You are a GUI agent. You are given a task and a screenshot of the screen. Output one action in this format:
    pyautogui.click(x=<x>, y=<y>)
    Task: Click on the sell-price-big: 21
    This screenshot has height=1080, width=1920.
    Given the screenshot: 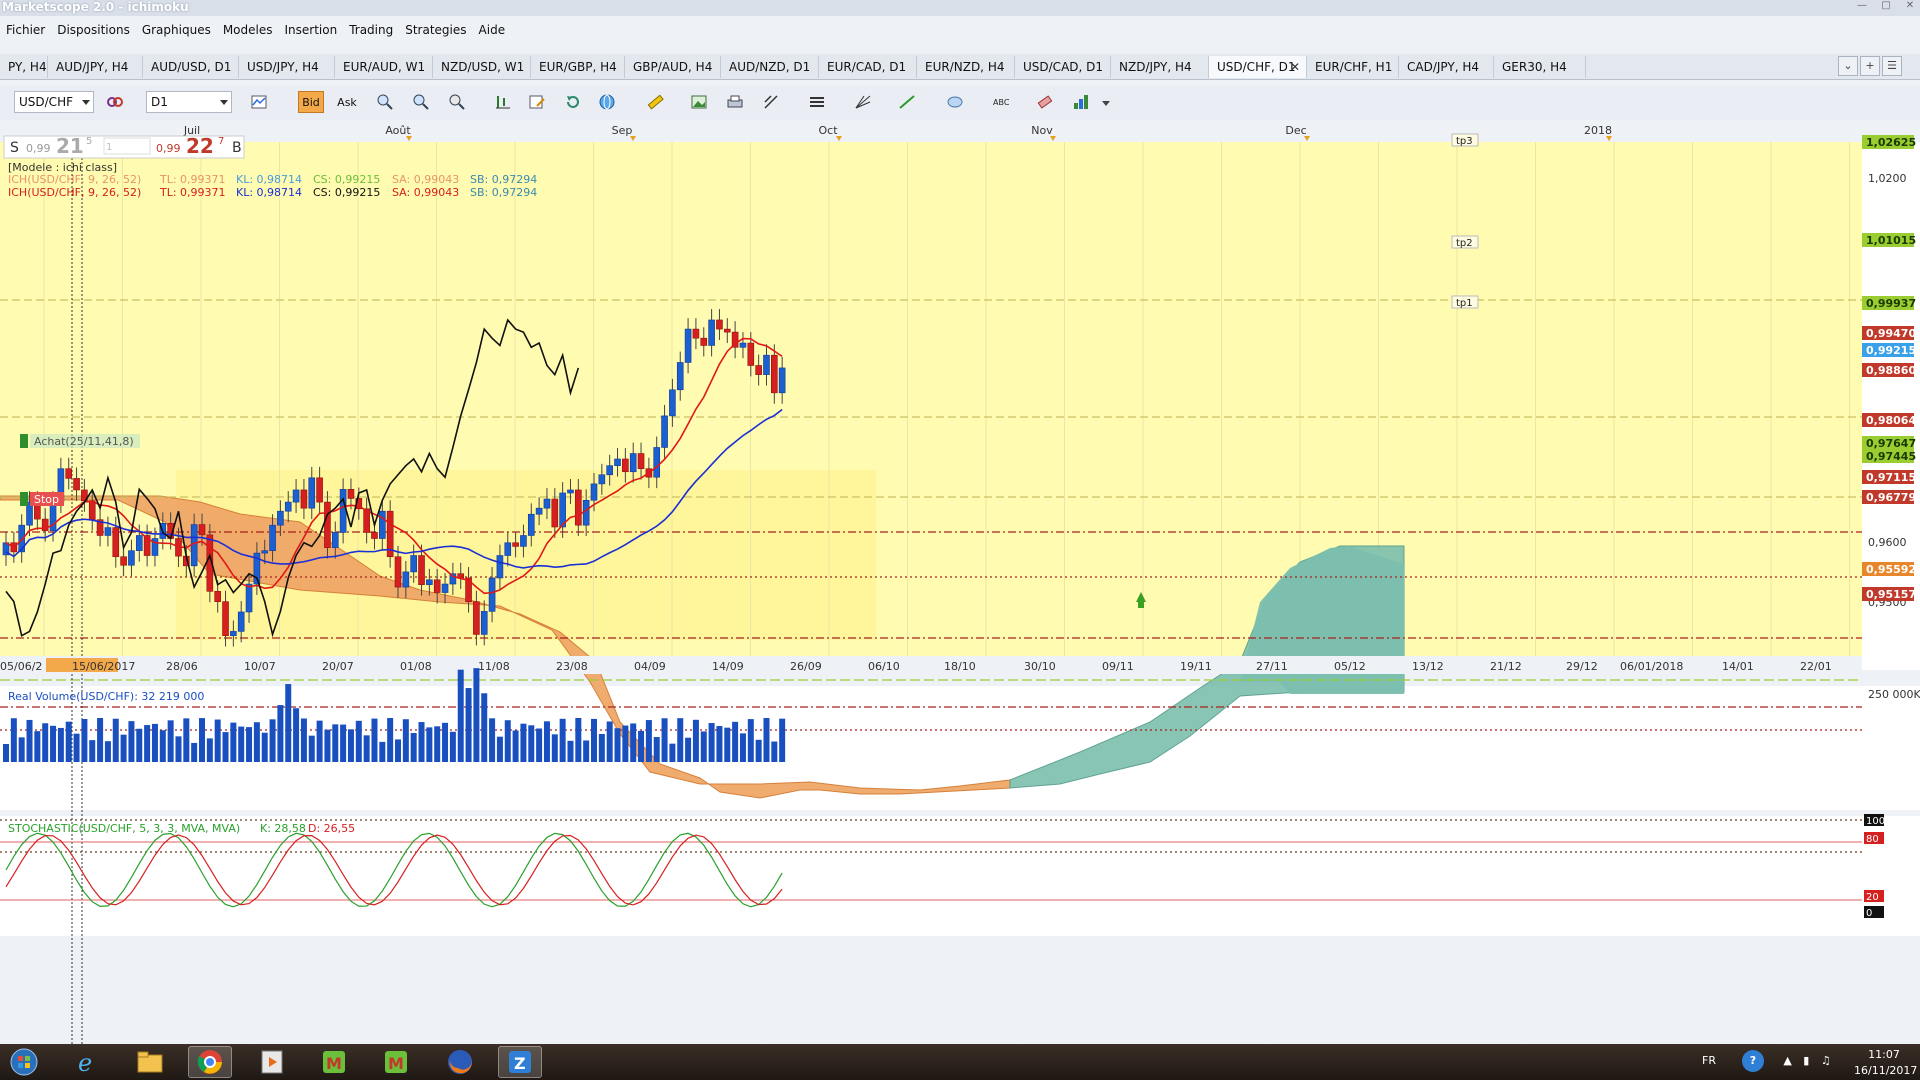 What is the action you would take?
    pyautogui.click(x=70, y=146)
    